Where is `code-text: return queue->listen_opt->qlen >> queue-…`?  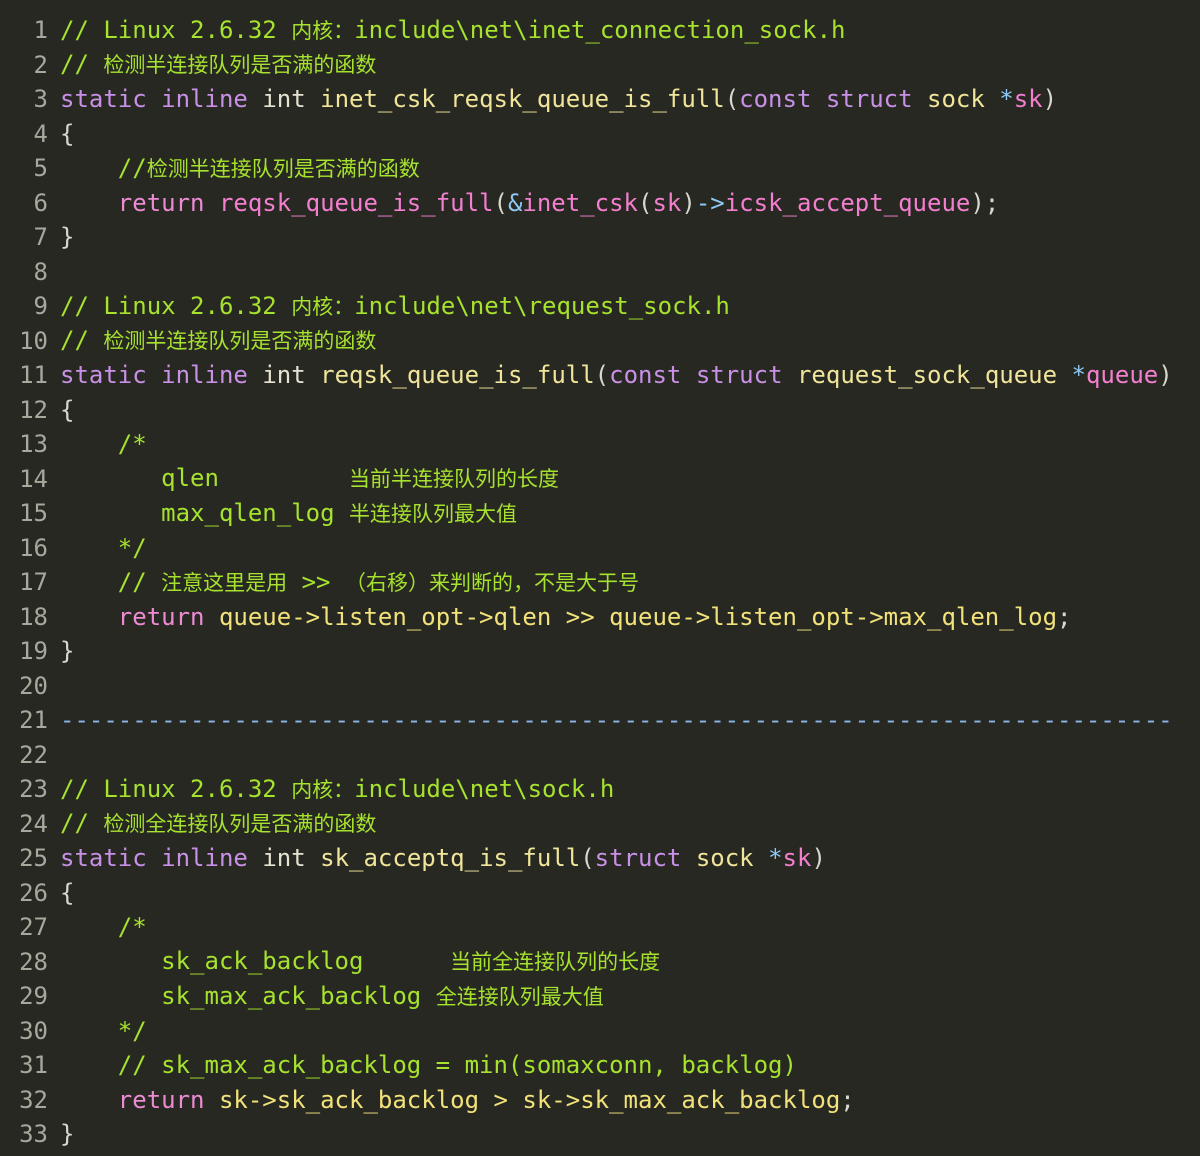
code-text: return queue->listen_opt->qlen >> queue-… is located at coordinates (618, 617).